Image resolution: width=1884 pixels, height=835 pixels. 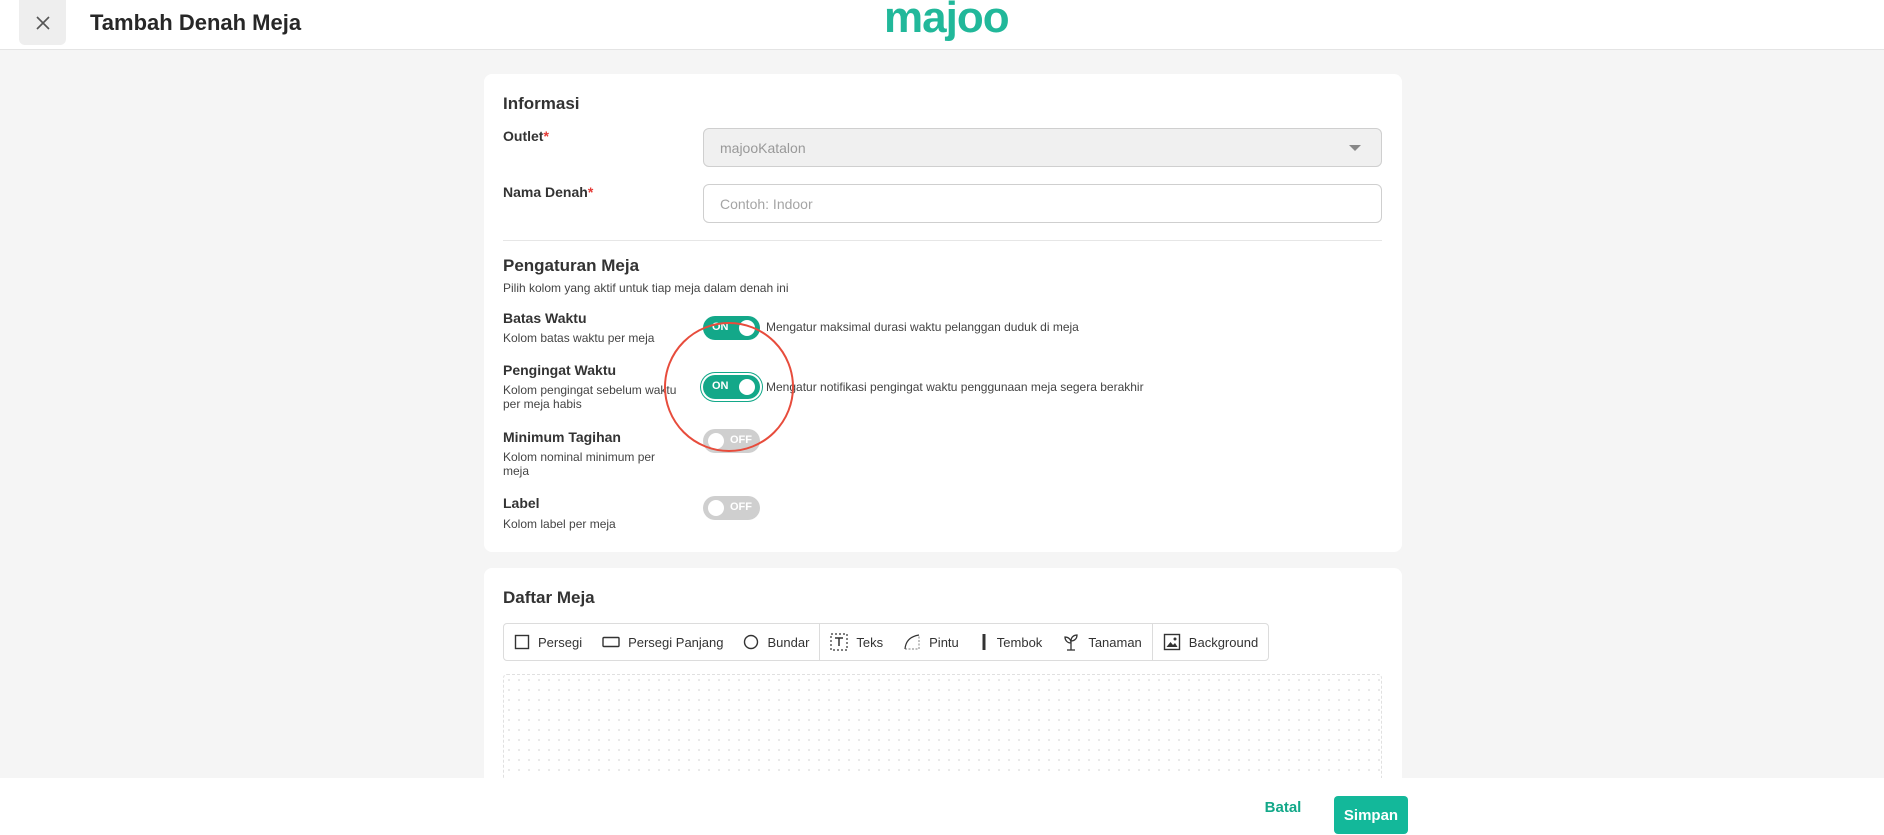 I want to click on tool-persegi-panjang: Persegi Panjang, so click(x=662, y=642).